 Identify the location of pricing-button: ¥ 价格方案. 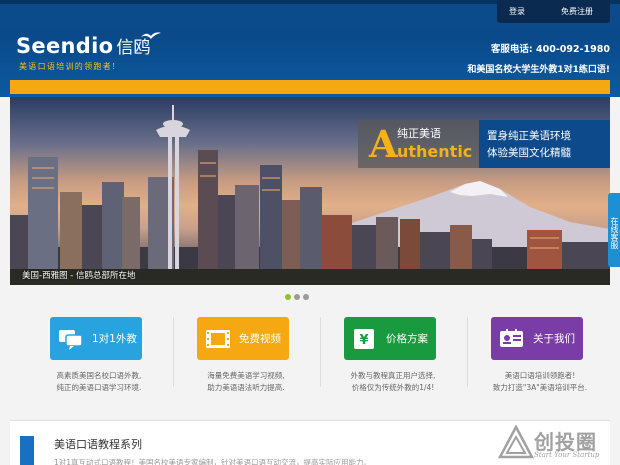
(390, 338).